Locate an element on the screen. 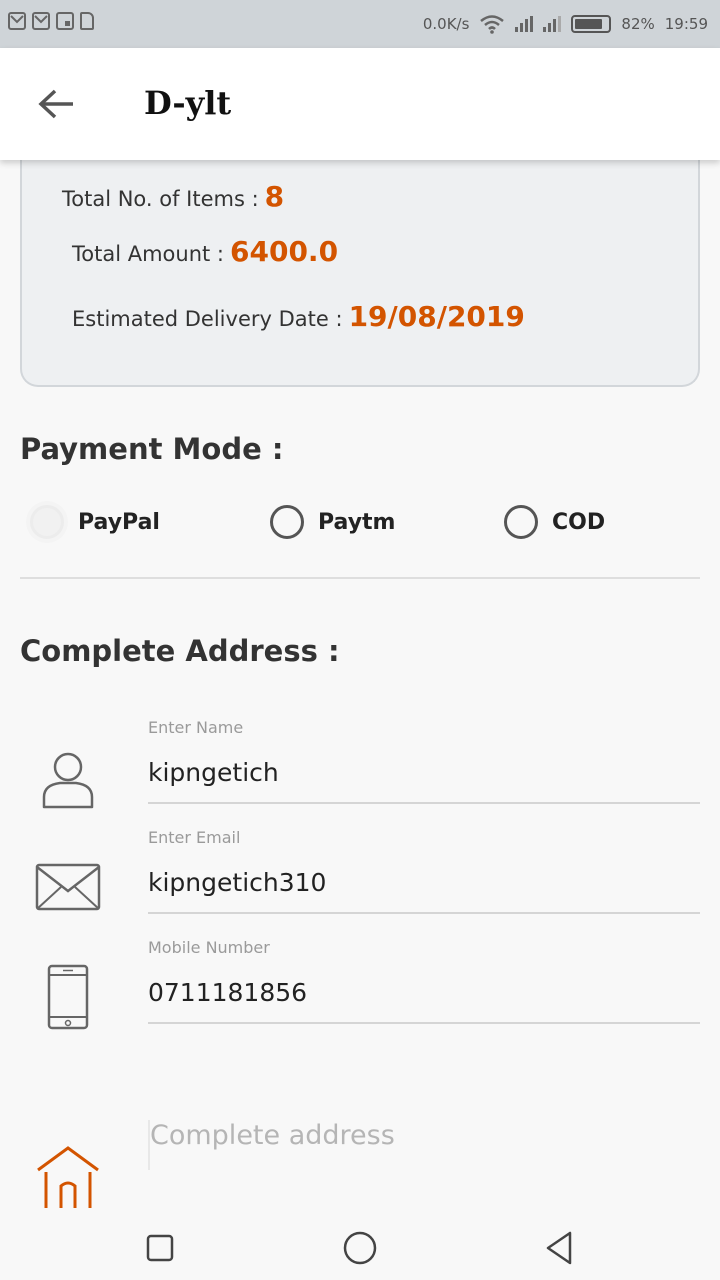 This screenshot has height=1280, width=720. envelope-icon is located at coordinates (68, 887).